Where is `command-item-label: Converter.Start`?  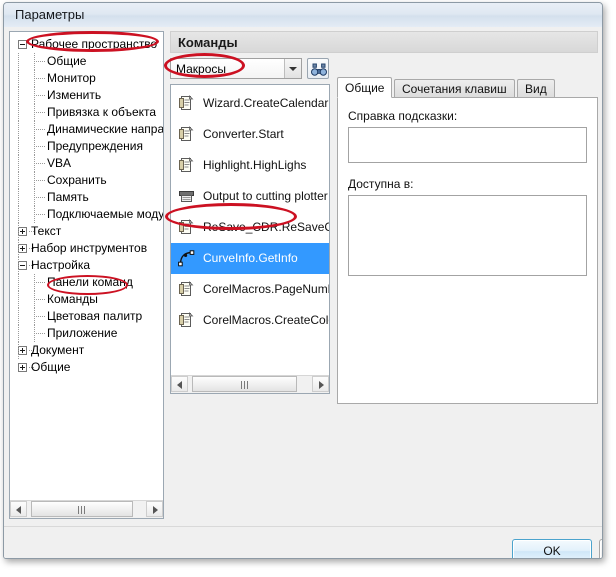 command-item-label: Converter.Start is located at coordinates (243, 134).